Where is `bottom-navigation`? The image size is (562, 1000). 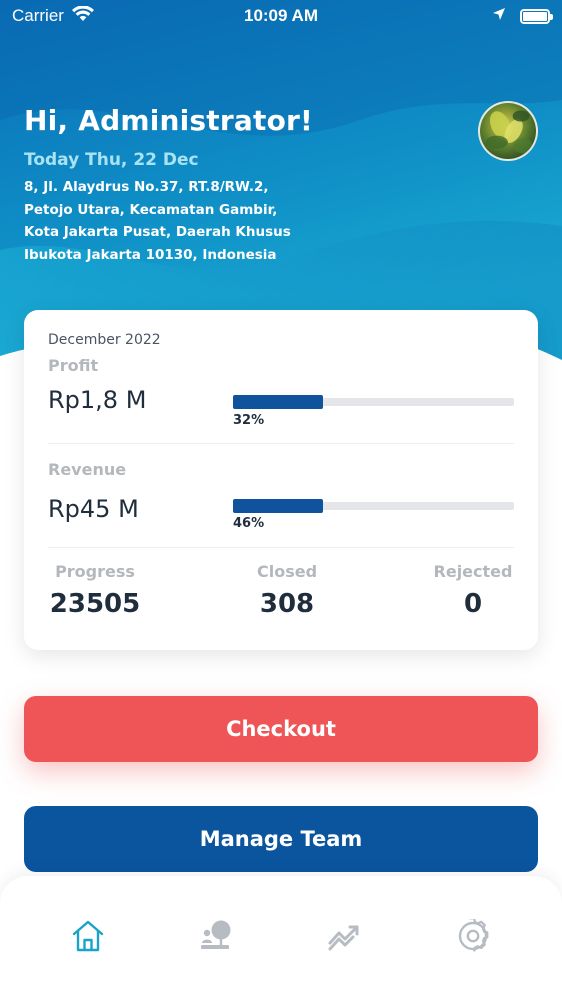
bottom-navigation is located at coordinates (281, 938).